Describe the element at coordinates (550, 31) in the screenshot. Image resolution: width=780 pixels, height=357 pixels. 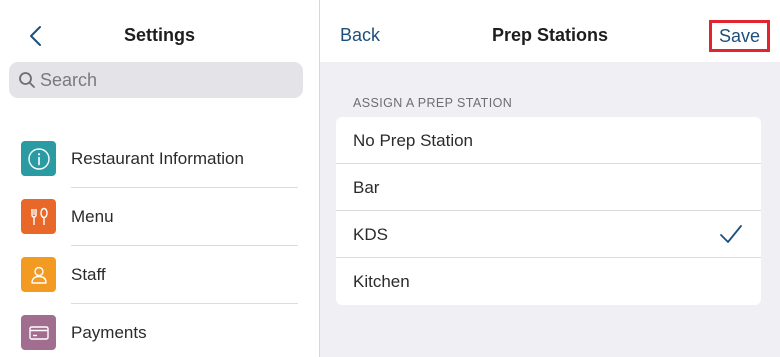
I see `prep-stations-header: Back Prep Stations Save` at that location.